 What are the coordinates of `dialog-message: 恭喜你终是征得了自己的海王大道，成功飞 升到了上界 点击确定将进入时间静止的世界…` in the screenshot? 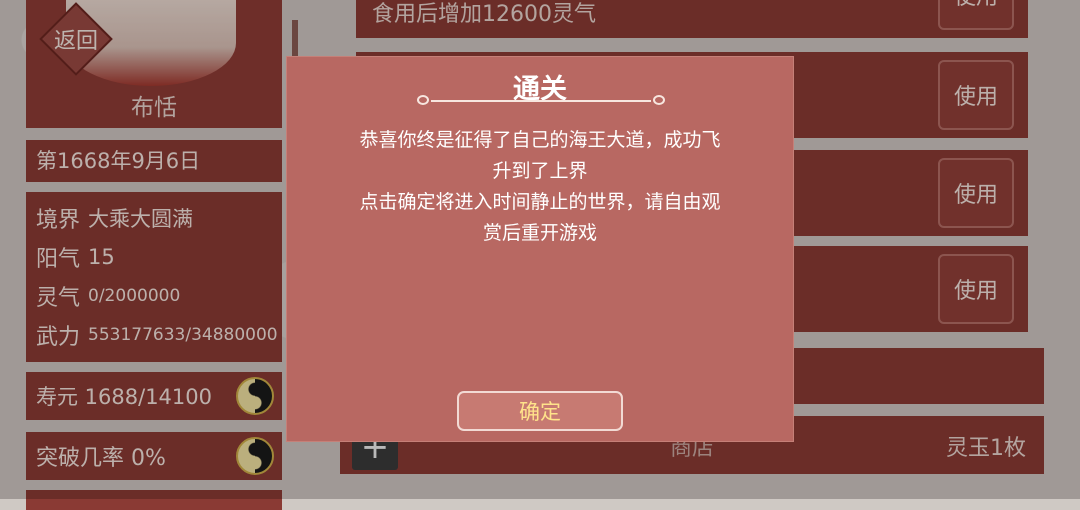 It's located at (540, 187).